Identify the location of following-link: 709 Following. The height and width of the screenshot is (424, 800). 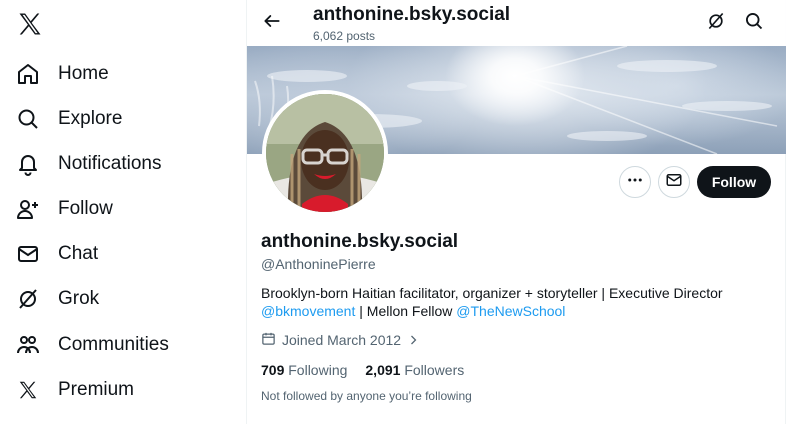
(304, 370).